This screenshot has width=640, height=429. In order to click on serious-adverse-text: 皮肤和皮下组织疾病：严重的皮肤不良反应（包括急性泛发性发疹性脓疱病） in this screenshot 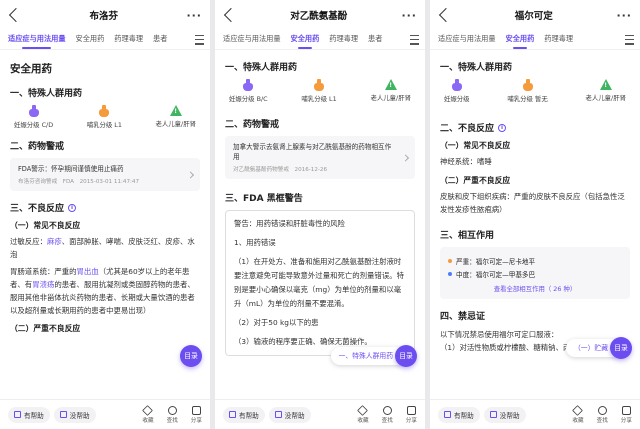, I will do `click(532, 203)`.